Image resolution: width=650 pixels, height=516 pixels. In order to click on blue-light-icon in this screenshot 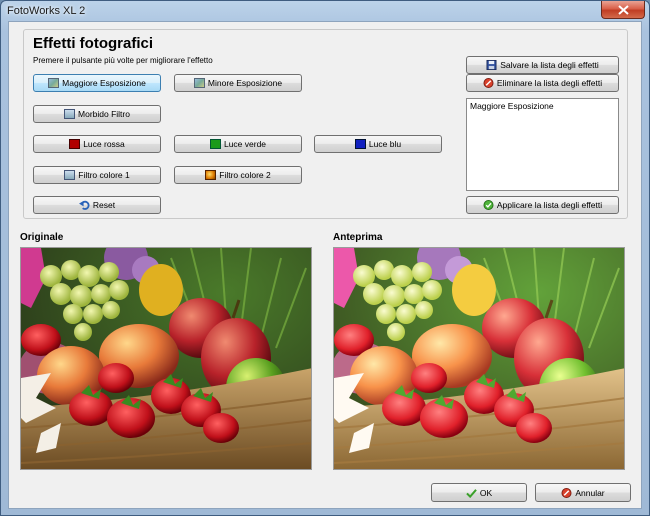, I will do `click(360, 144)`.